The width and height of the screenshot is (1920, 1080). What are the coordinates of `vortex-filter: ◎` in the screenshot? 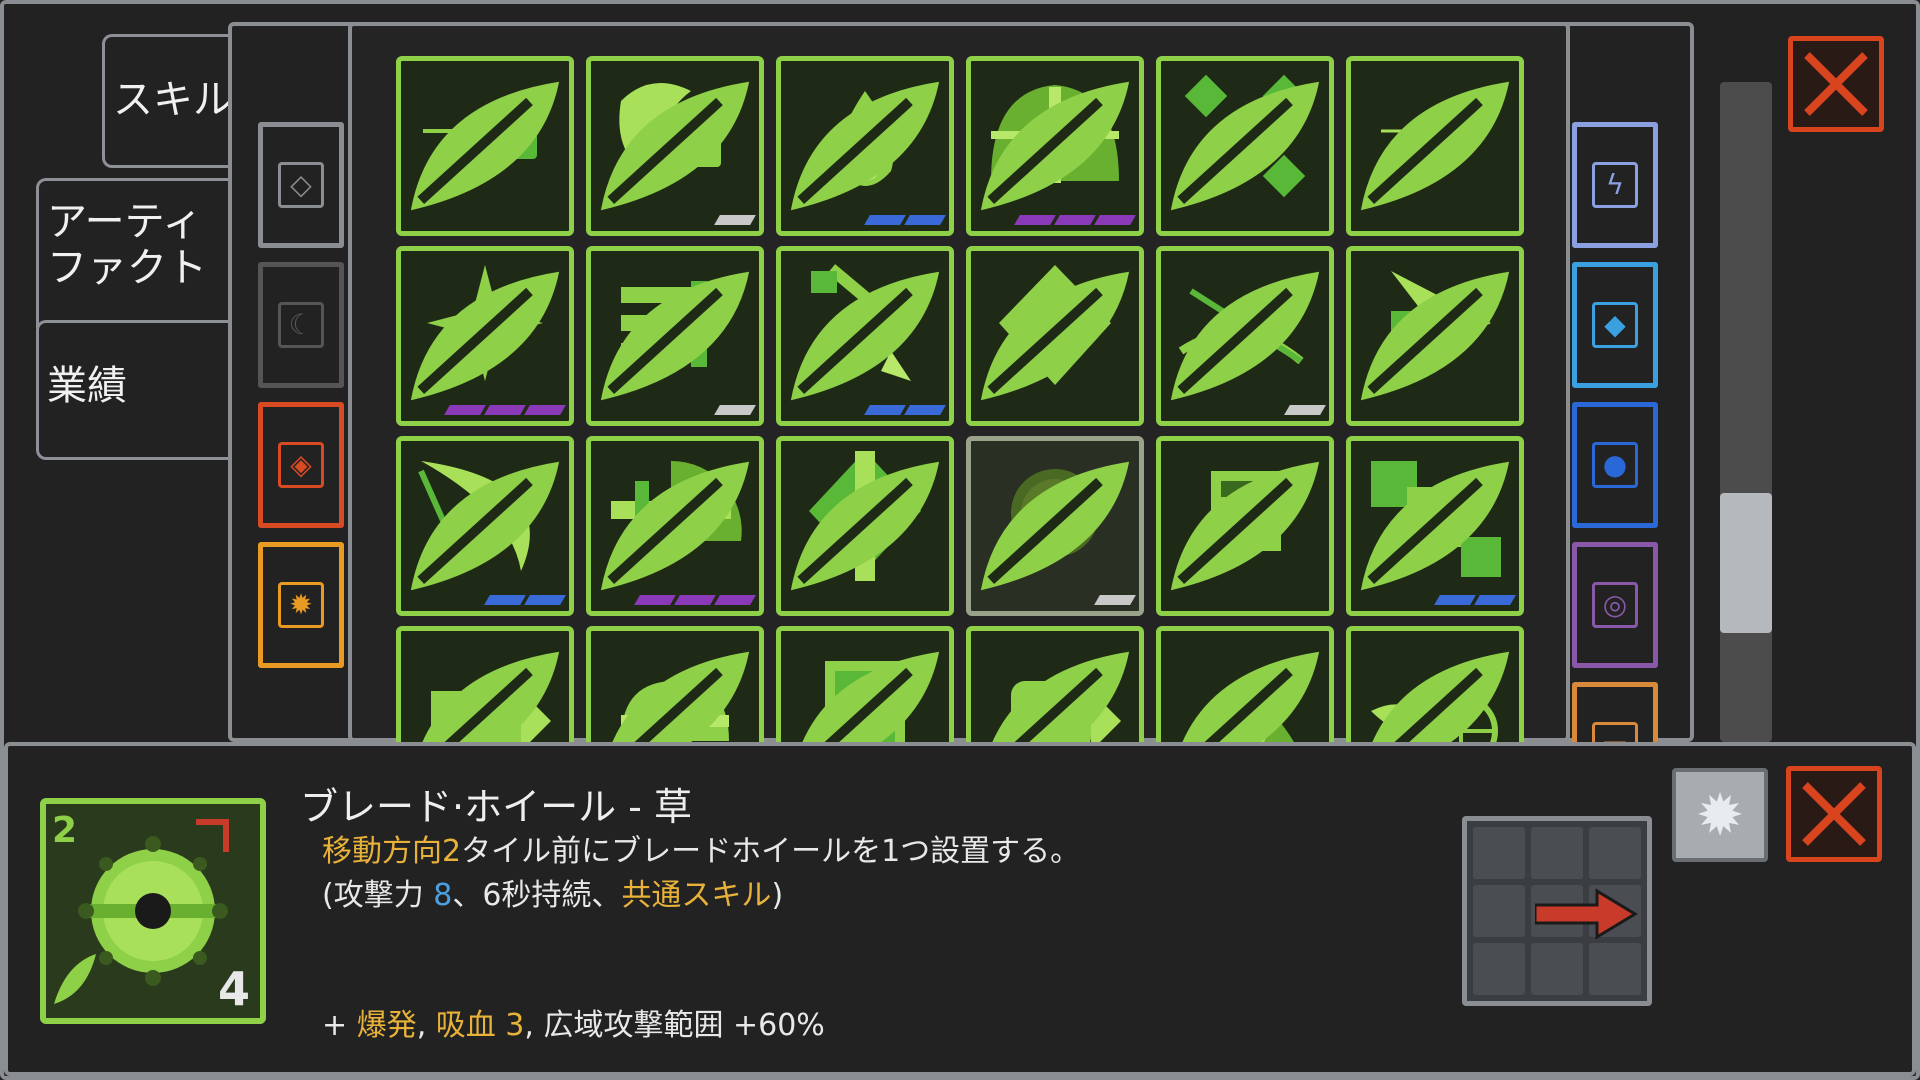 It's located at (1615, 605).